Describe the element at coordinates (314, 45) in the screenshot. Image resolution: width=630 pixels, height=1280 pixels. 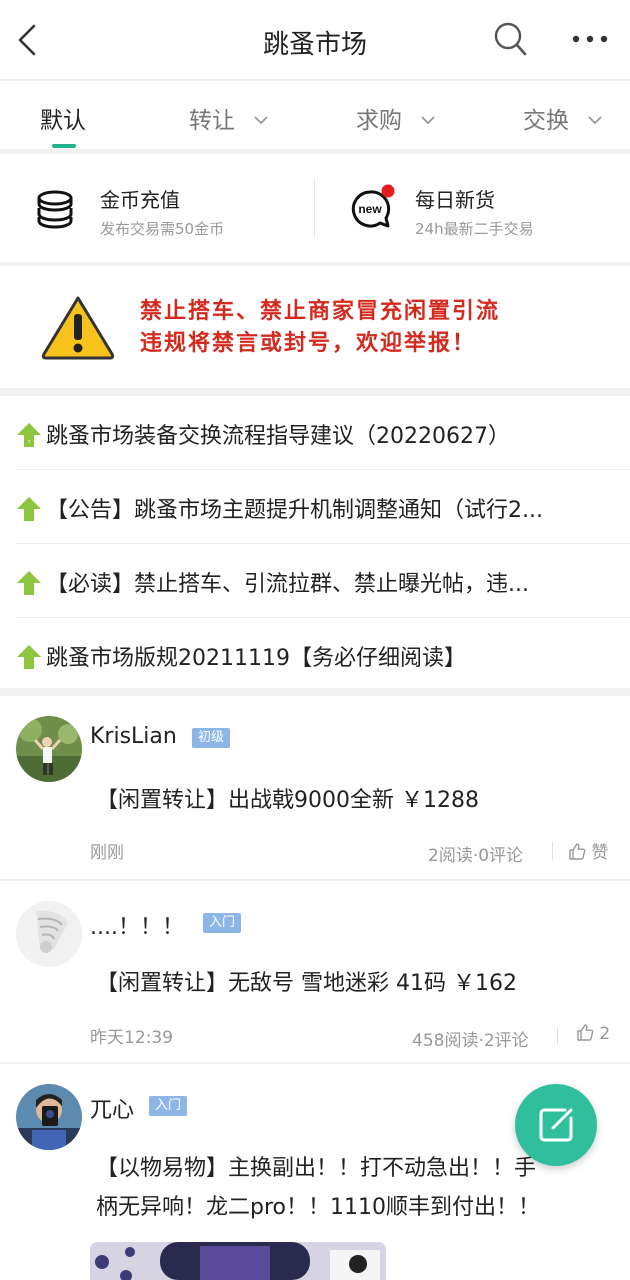
I see `page-title: 跳蚤市场` at that location.